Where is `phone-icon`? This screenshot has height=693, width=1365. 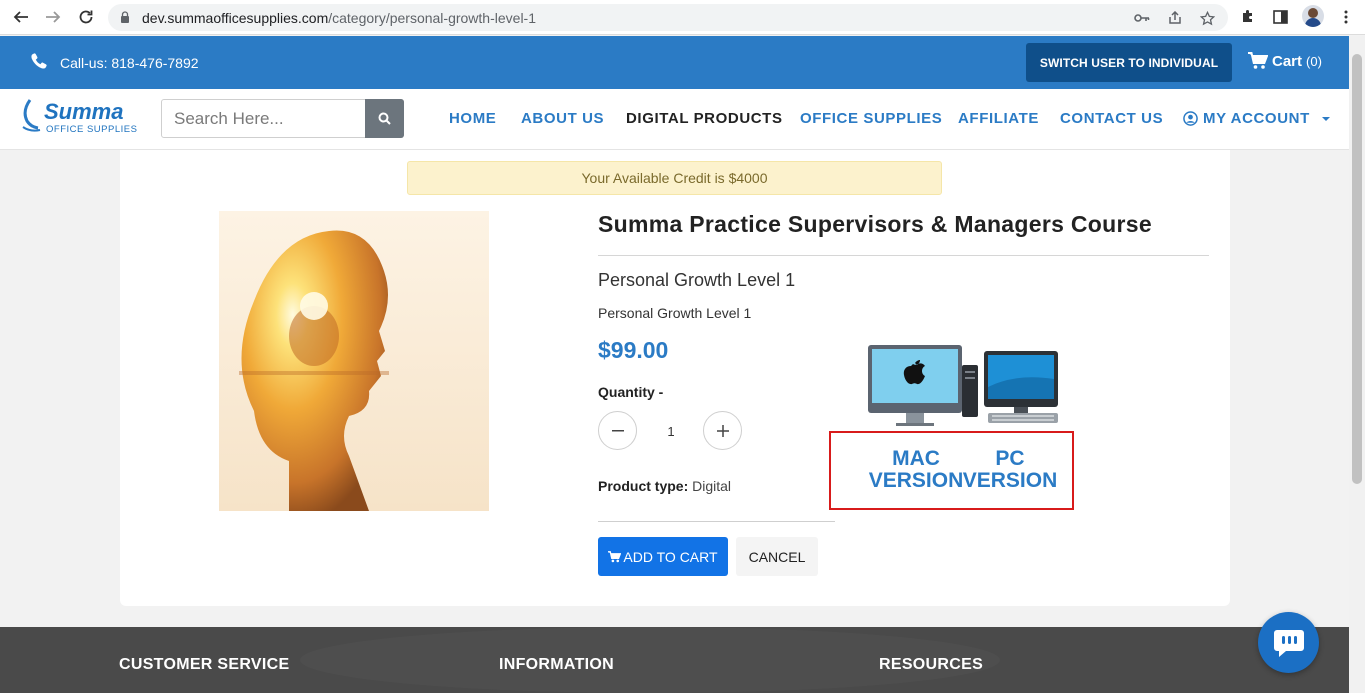 phone-icon is located at coordinates (39, 61).